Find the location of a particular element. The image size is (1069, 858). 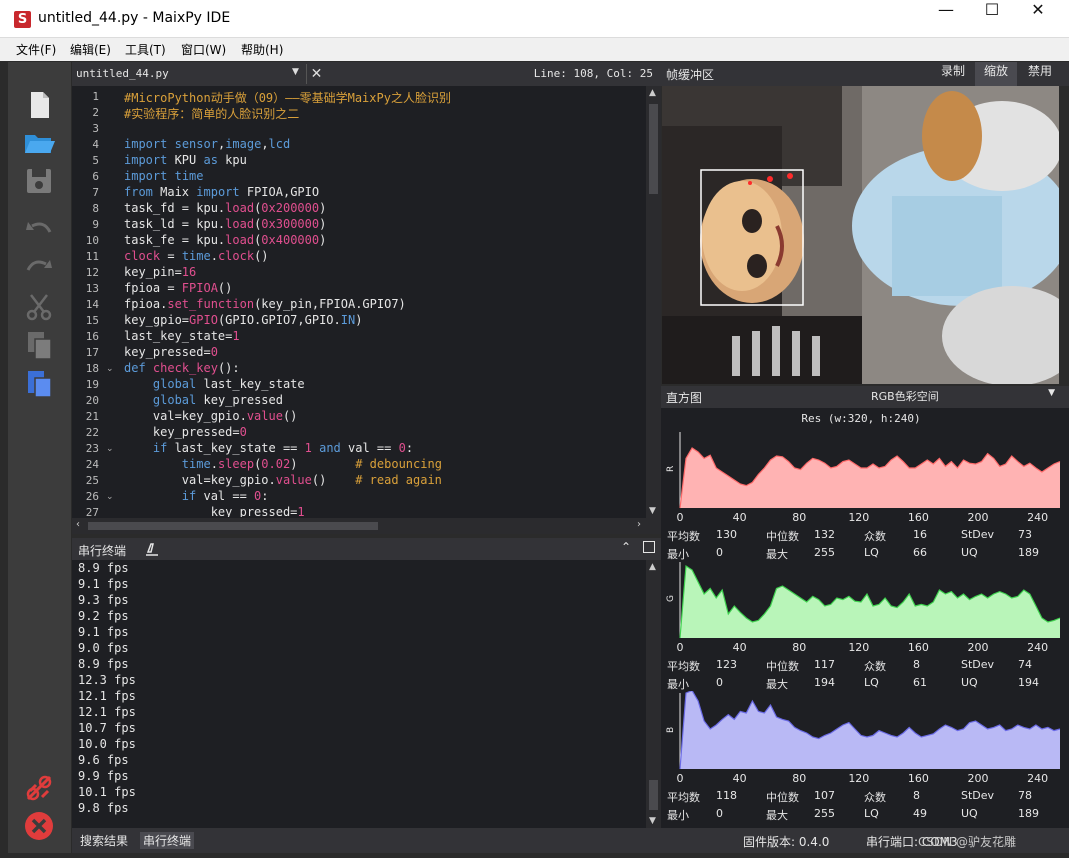

code-line: def check_key(): is located at coordinates (384, 369).